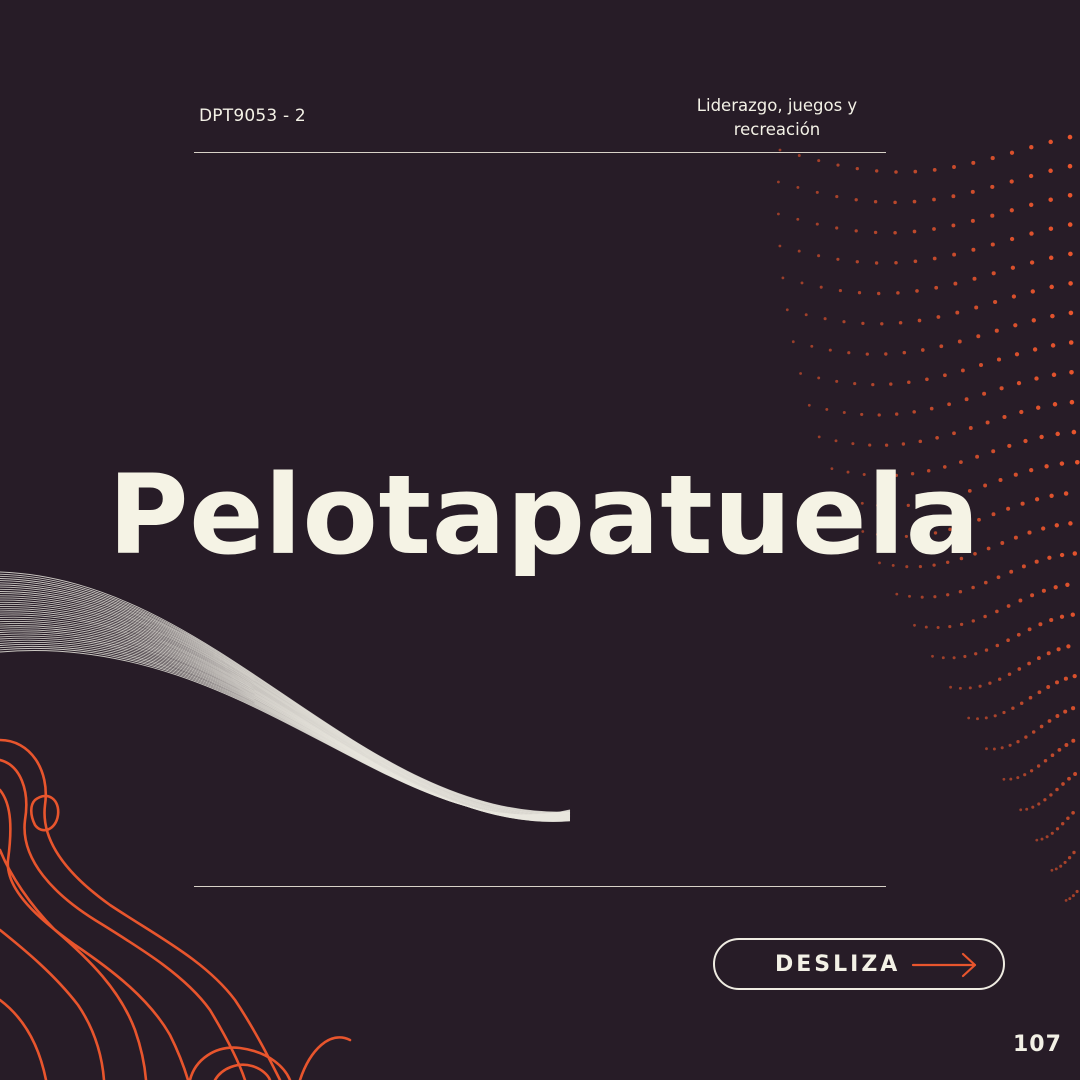 This screenshot has width=1080, height=1080. Describe the element at coordinates (944, 965) in the screenshot. I see `arrow-right-icon` at that location.